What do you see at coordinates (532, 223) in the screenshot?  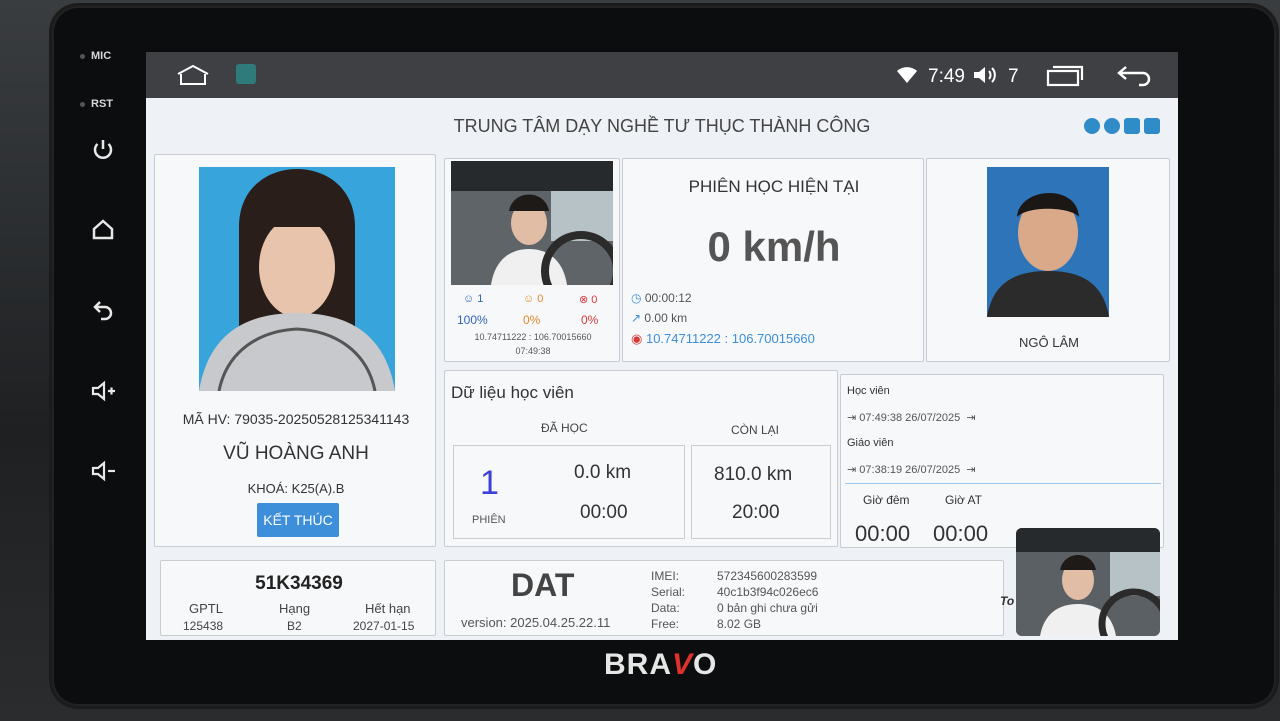 I see `cabin-camera-feed` at bounding box center [532, 223].